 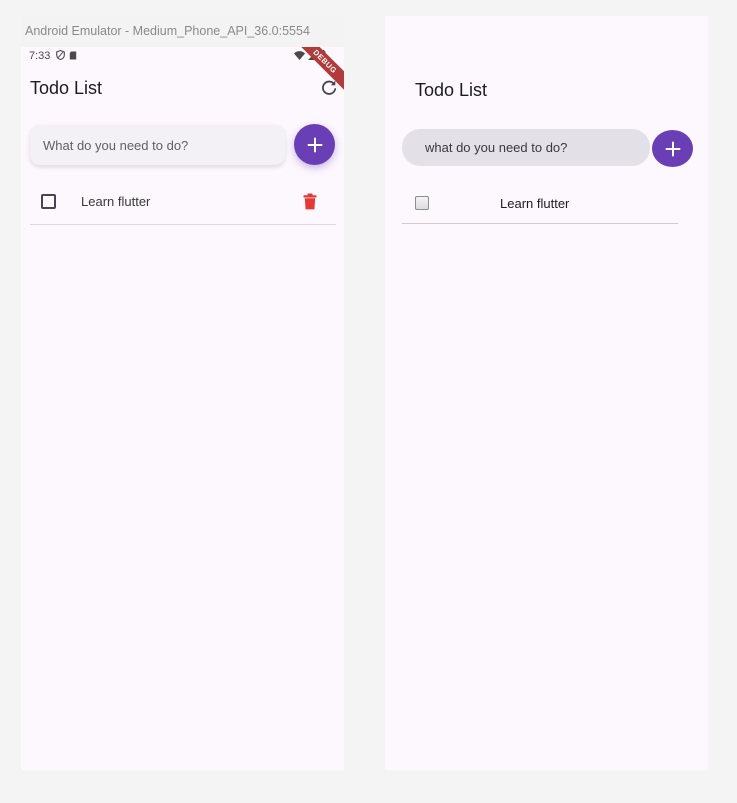 I want to click on refresh-icon, so click(x=329, y=88).